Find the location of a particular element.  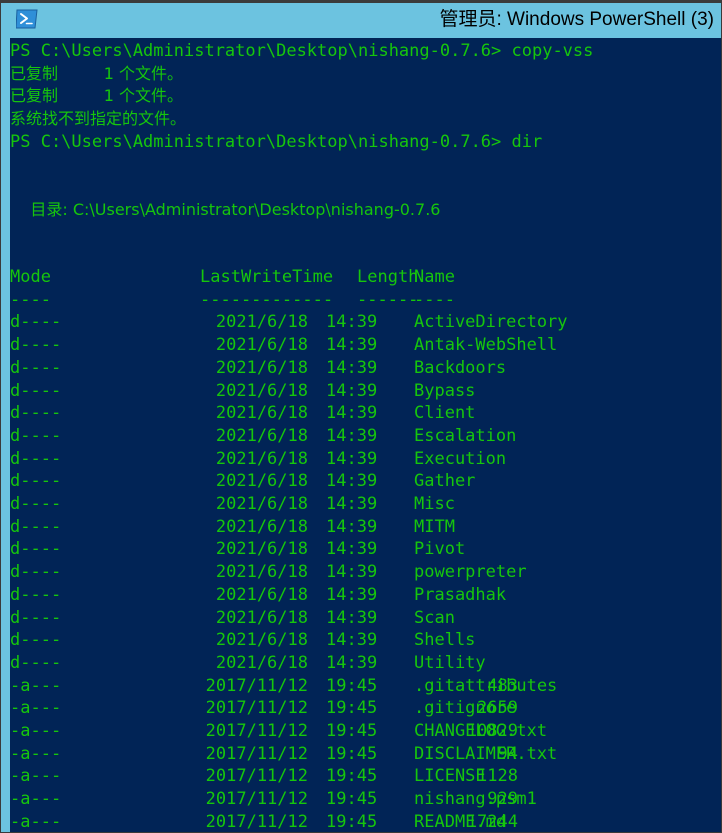

cell-name: ActiveDirectory is located at coordinates (491, 322).